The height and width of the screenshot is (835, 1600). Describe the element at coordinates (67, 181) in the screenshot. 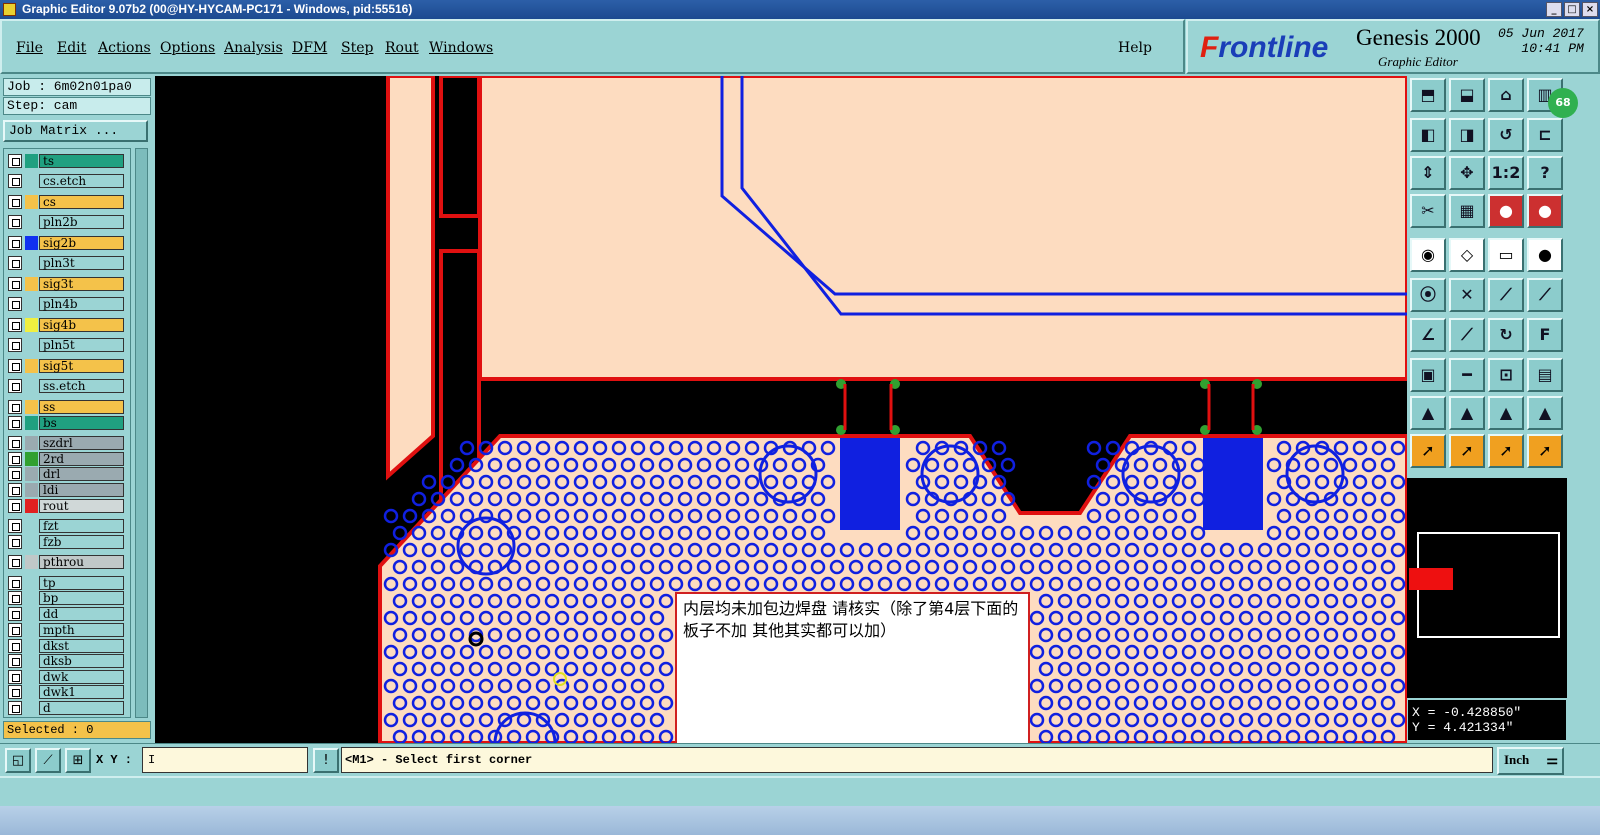

I see `layer-row-cs-etch: cs.etch` at that location.